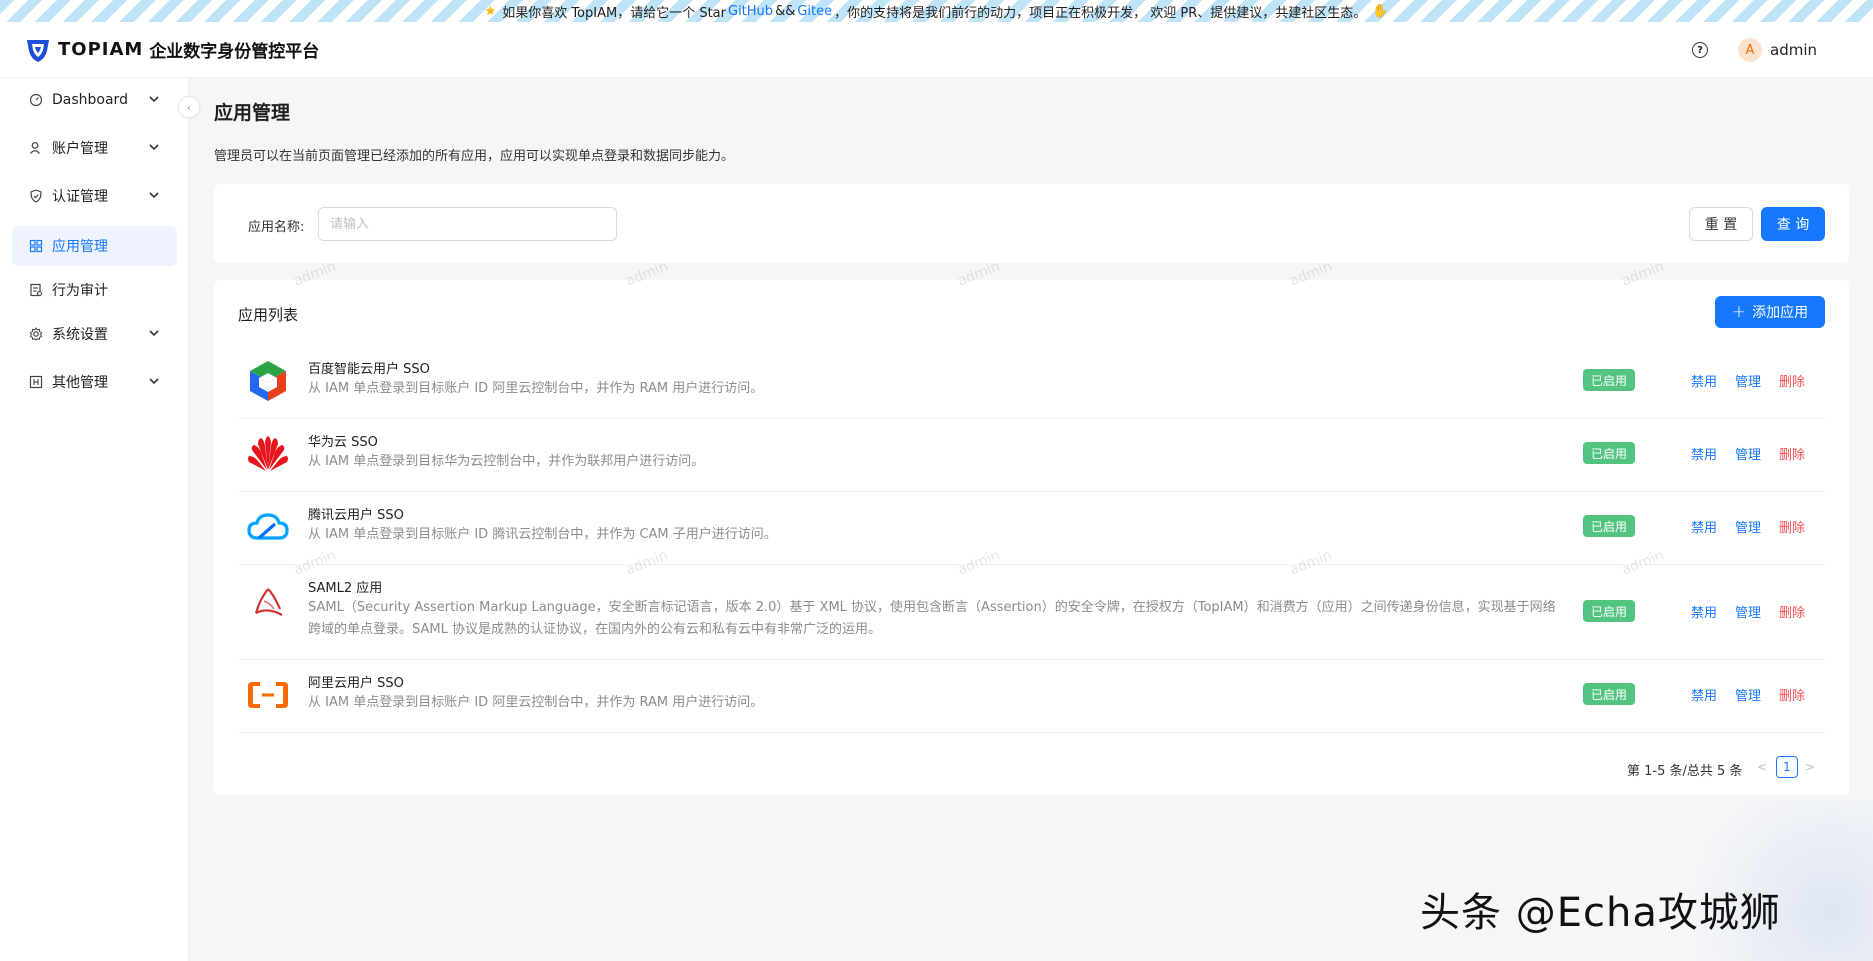 This screenshot has width=1873, height=961. I want to click on sidebar-item-audit: 行为审计, so click(94, 290).